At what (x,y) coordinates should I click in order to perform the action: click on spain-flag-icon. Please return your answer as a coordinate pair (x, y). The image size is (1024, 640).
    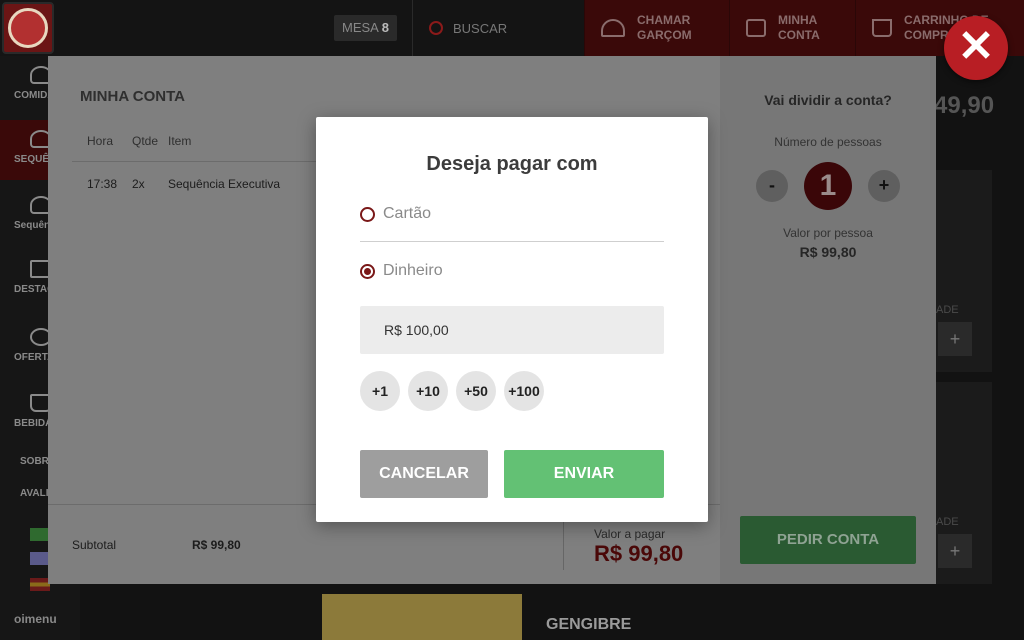
    Looking at the image, I should click on (40, 584).